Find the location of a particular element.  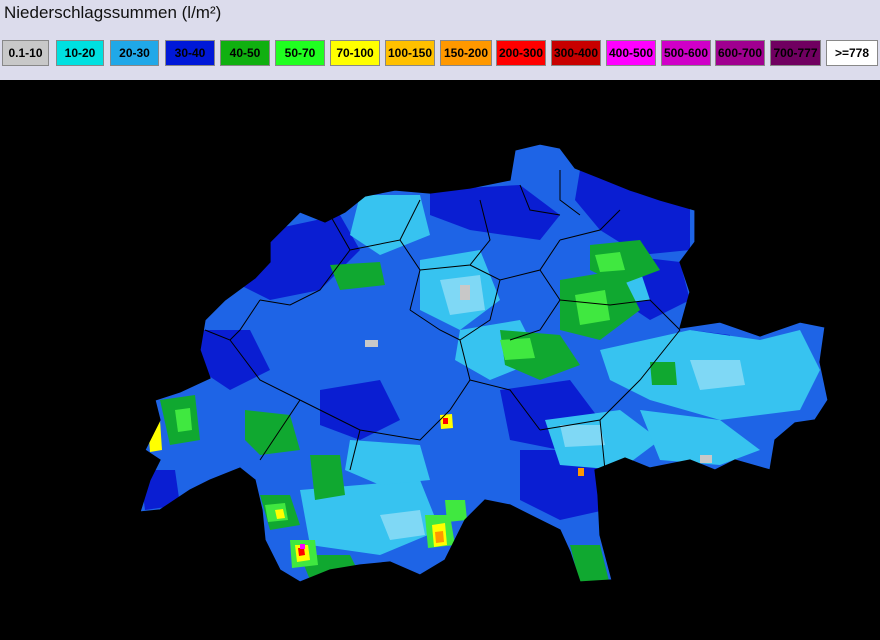

legend-label: 700-777 is located at coordinates (795, 53).